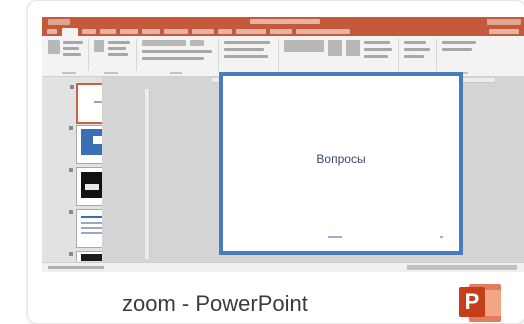  Describe the element at coordinates (304, 46) in the screenshot. I see `shapes-gallery` at that location.